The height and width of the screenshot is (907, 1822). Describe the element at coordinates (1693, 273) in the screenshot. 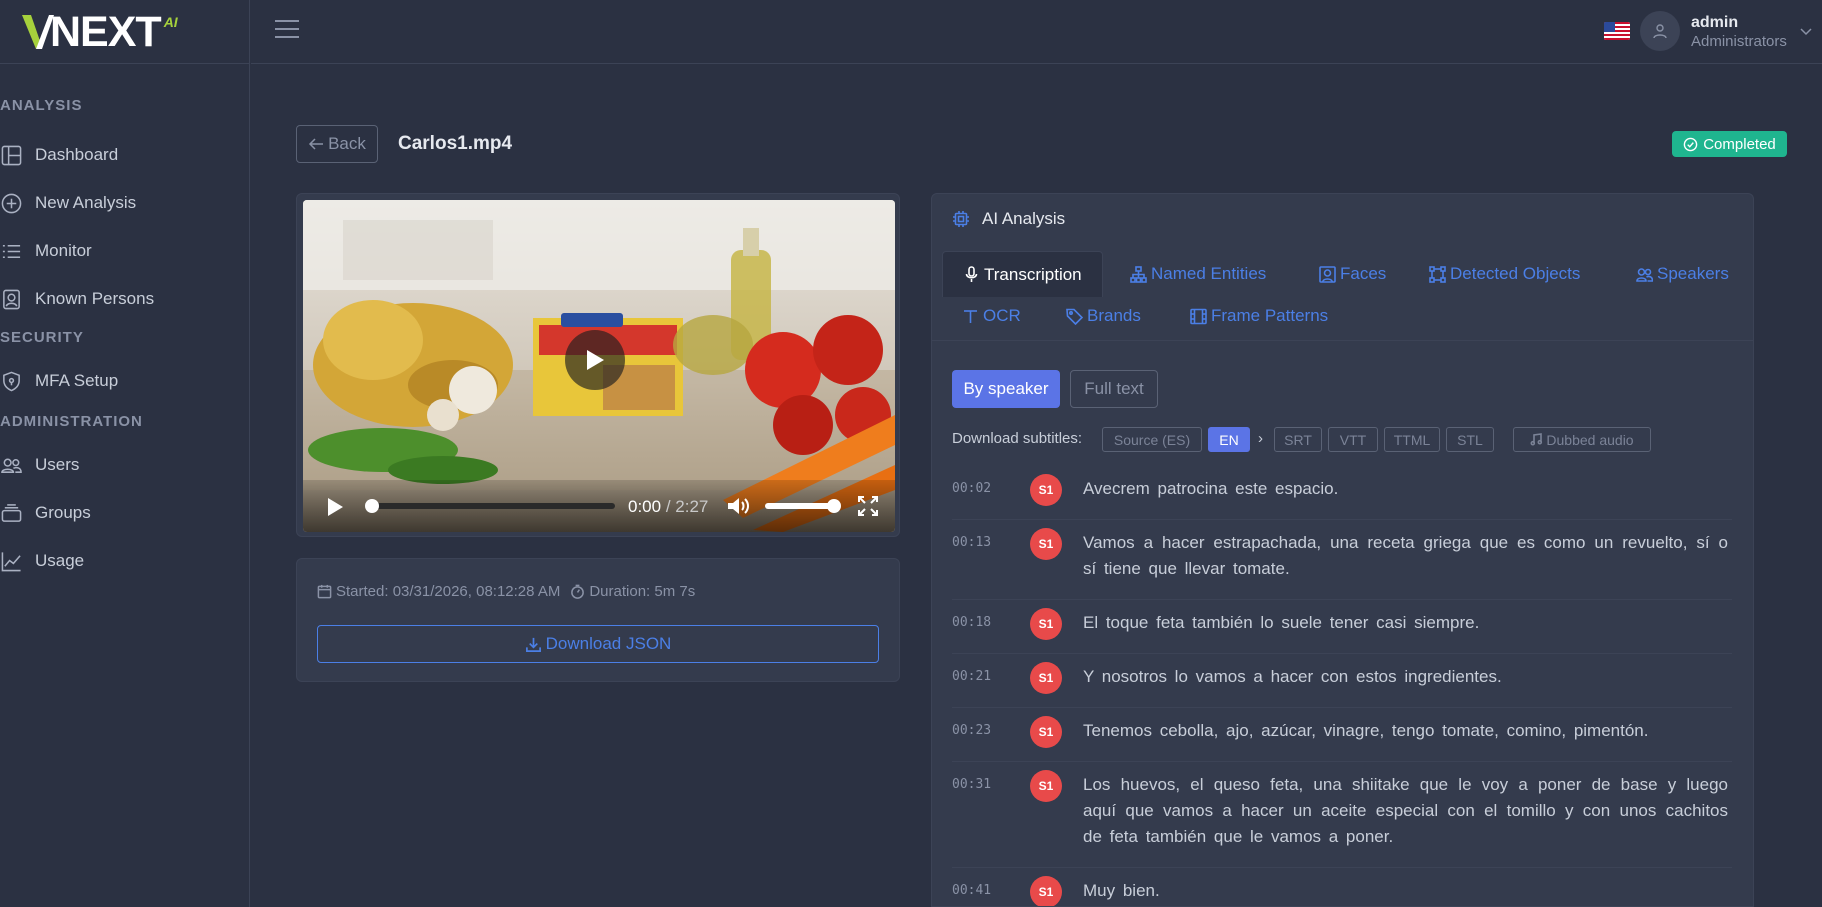

I see `tab-label: Speakers` at that location.